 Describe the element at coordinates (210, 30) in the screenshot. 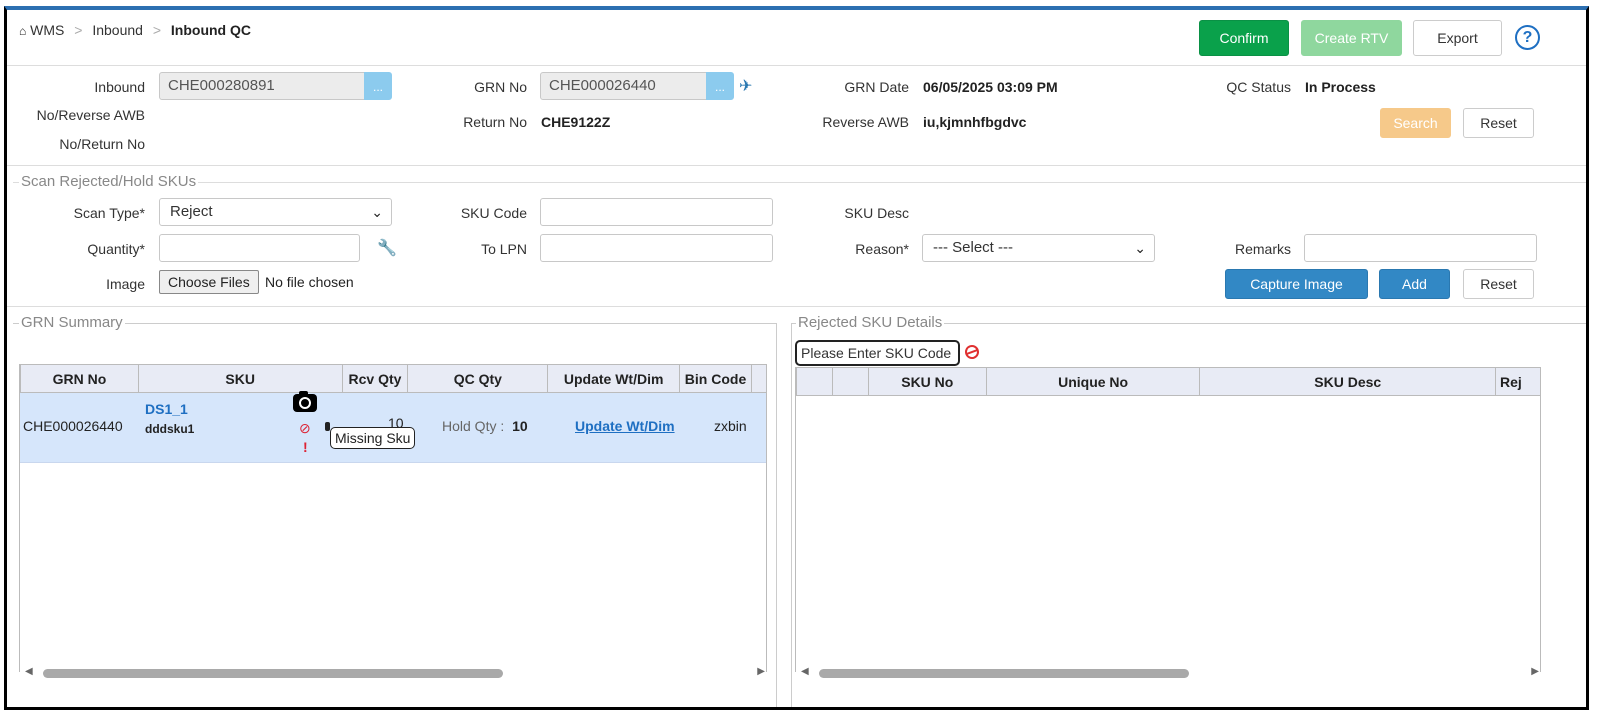

I see `breadcrumb-current: Inbound QC` at that location.